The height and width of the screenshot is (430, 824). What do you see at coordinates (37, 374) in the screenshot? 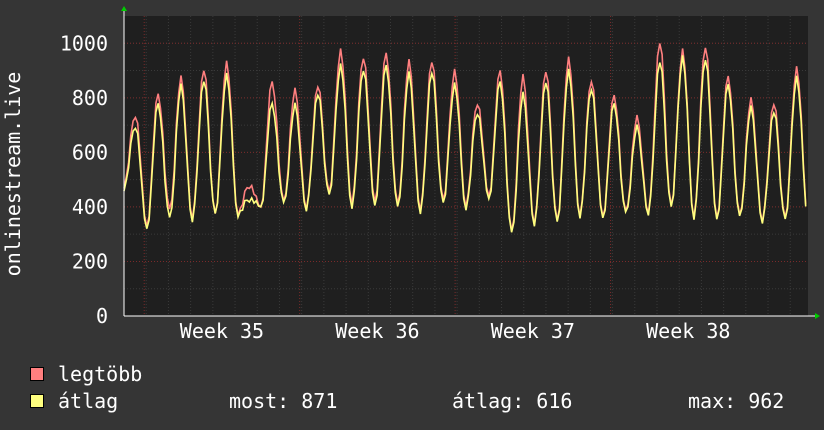
I see `legtobb-swatch` at bounding box center [37, 374].